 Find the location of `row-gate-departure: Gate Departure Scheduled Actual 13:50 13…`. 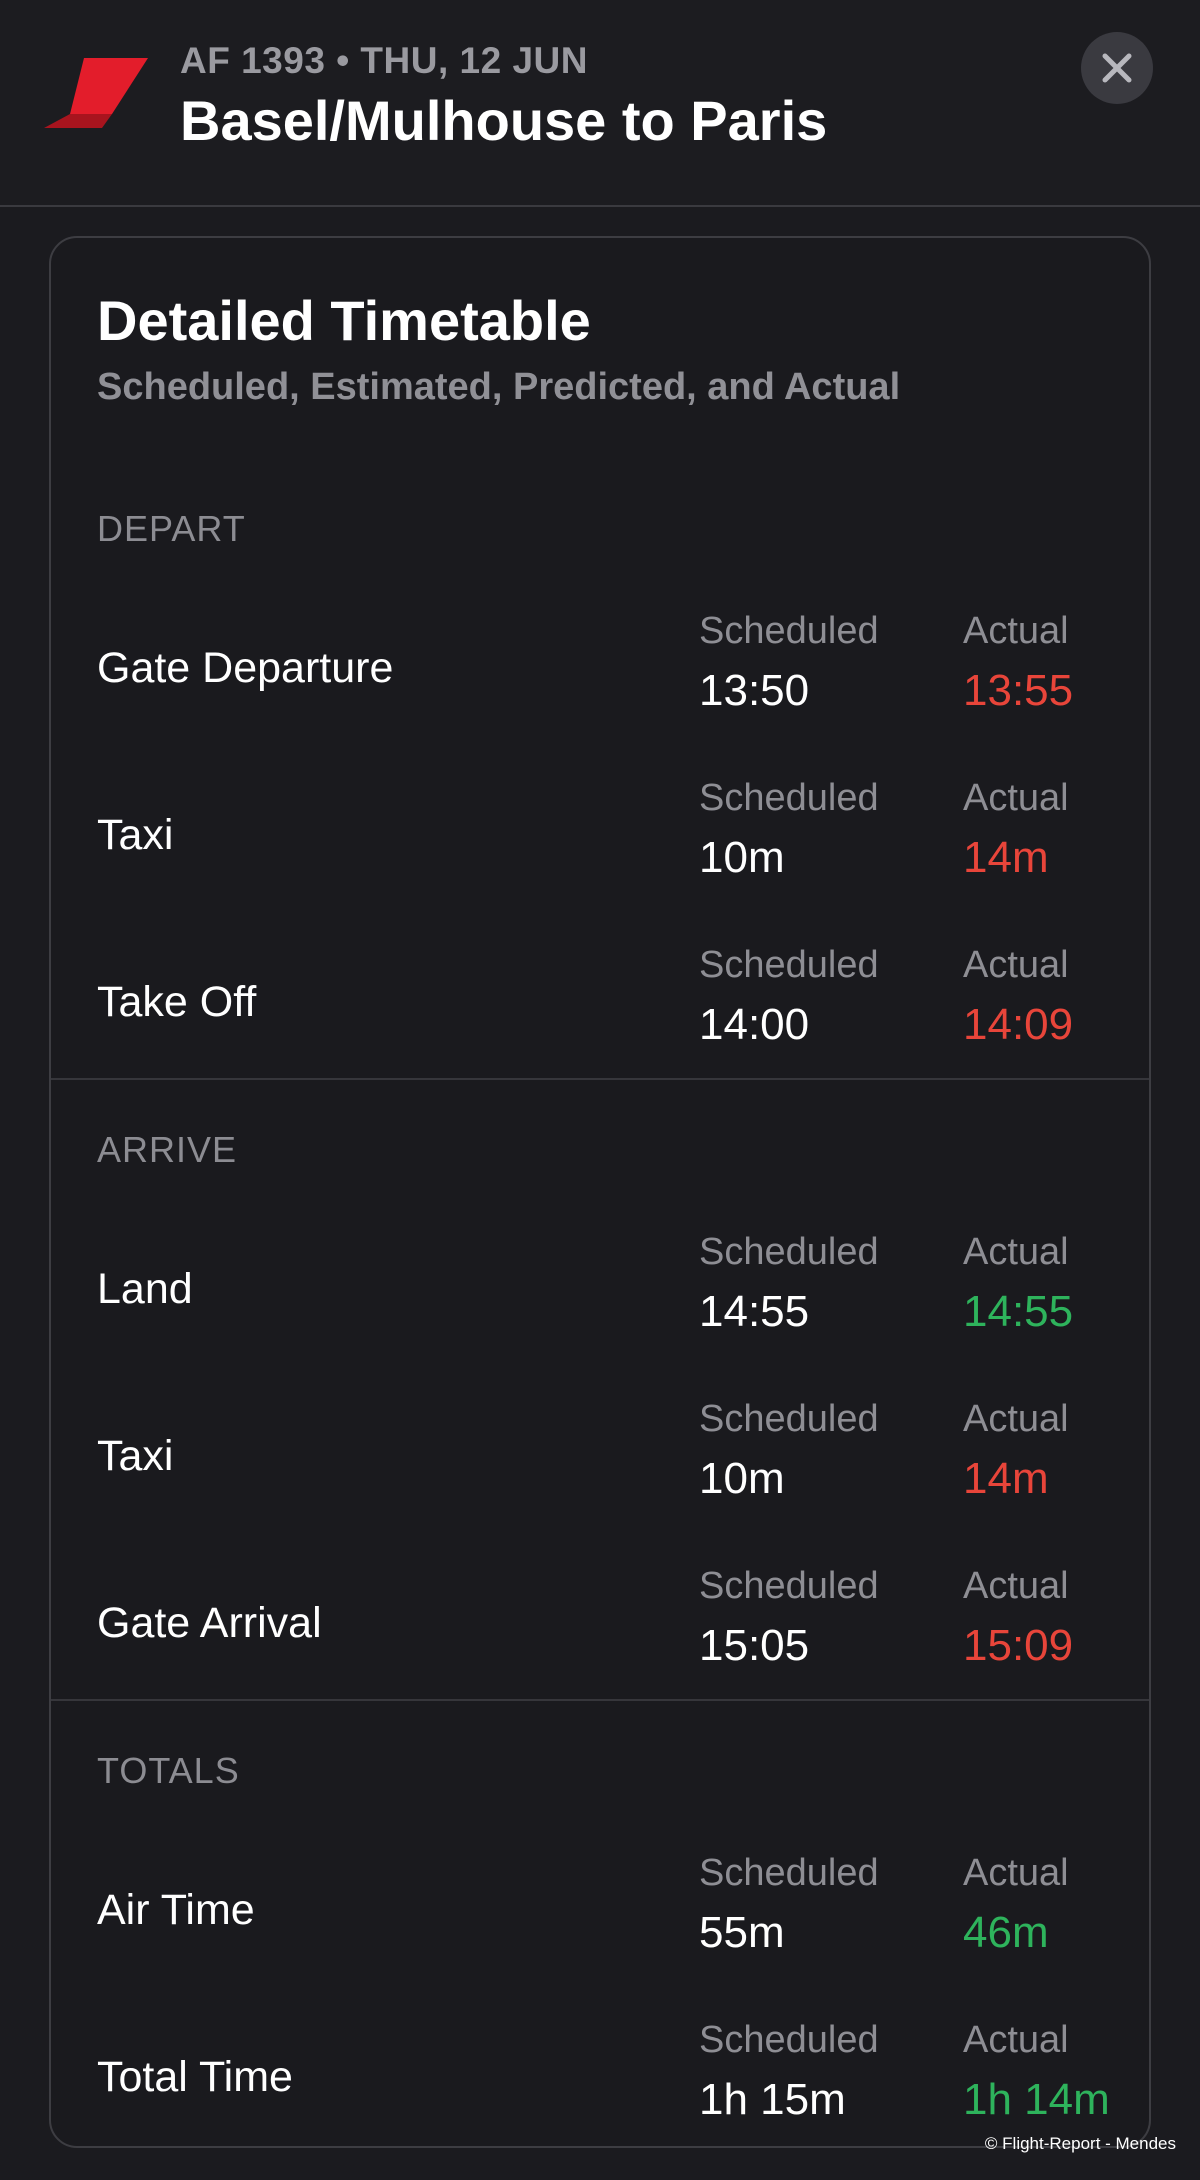

row-gate-departure: Gate Departure Scheduled Actual 13:50 13… is located at coordinates (600, 669).